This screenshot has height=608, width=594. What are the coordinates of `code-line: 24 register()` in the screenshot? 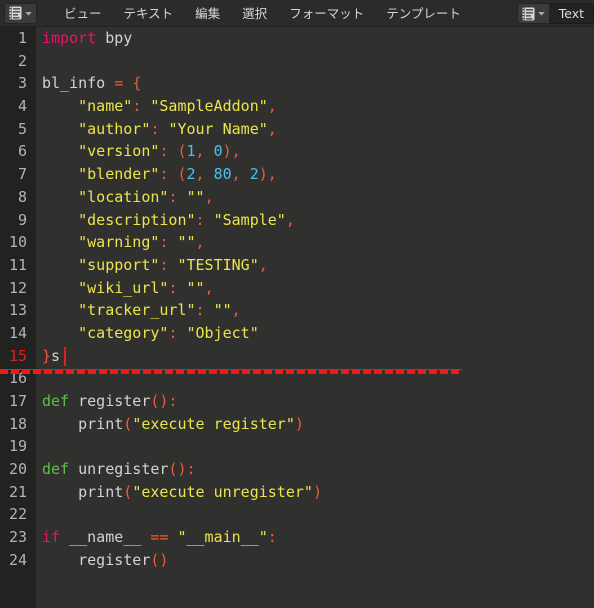 It's located at (297, 560).